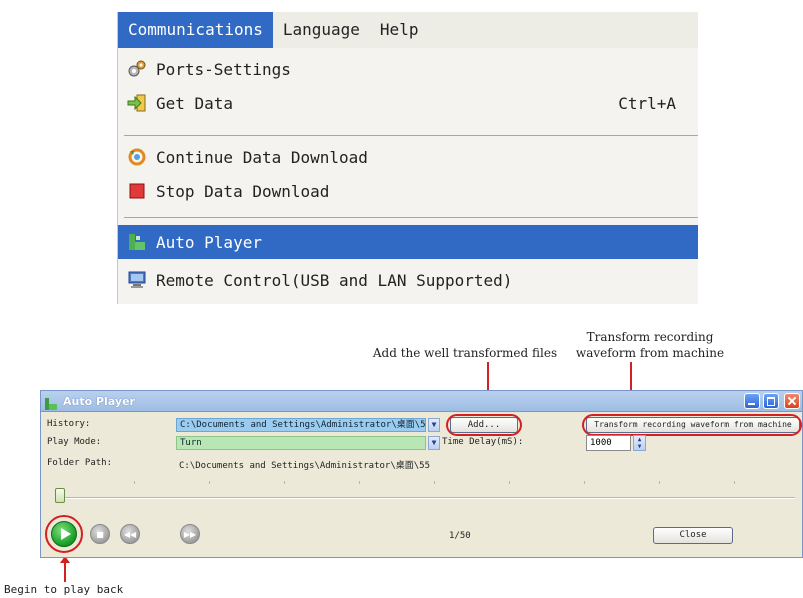 The width and height of the screenshot is (803, 598). I want to click on menu-item-label: Get Data, so click(195, 103).